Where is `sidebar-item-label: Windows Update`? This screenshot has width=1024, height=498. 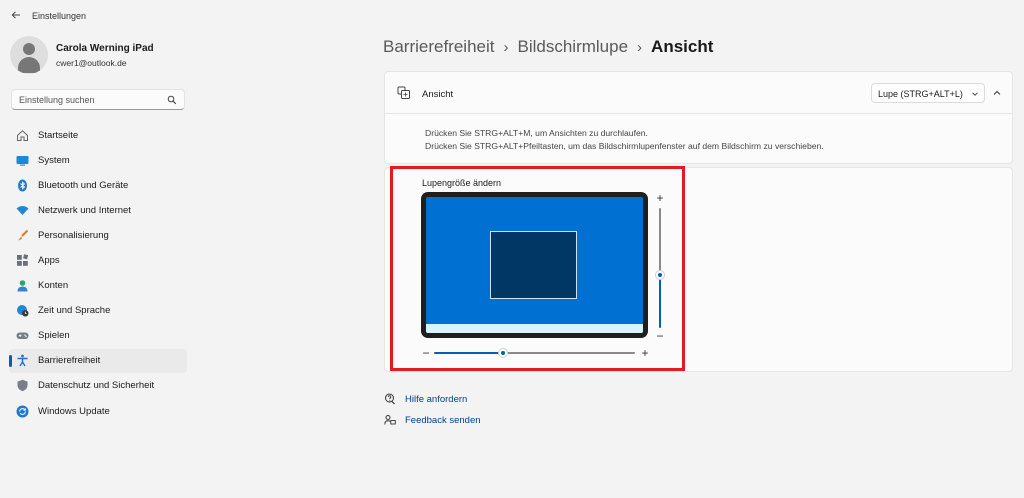
sidebar-item-label: Windows Update is located at coordinates (74, 411).